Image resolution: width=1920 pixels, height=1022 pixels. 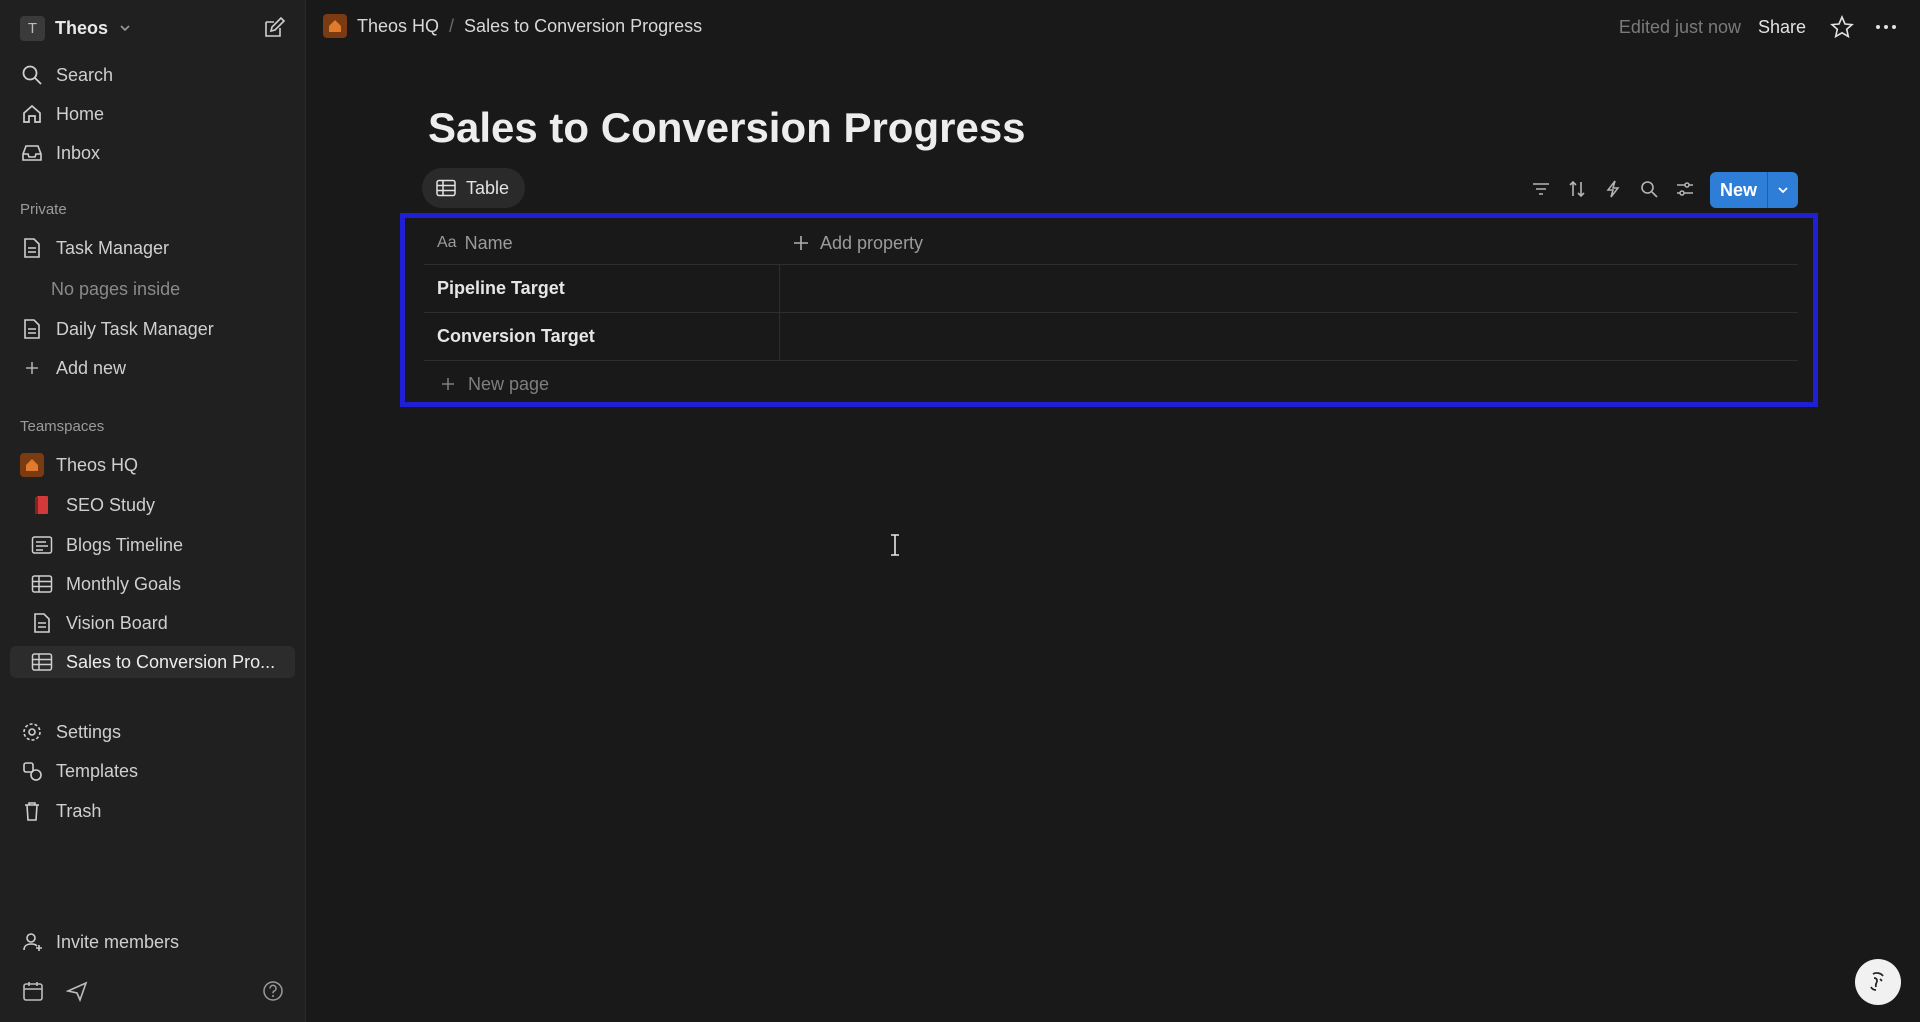 What do you see at coordinates (152, 732) in the screenshot?
I see `sidebar-item-settings: Settings` at bounding box center [152, 732].